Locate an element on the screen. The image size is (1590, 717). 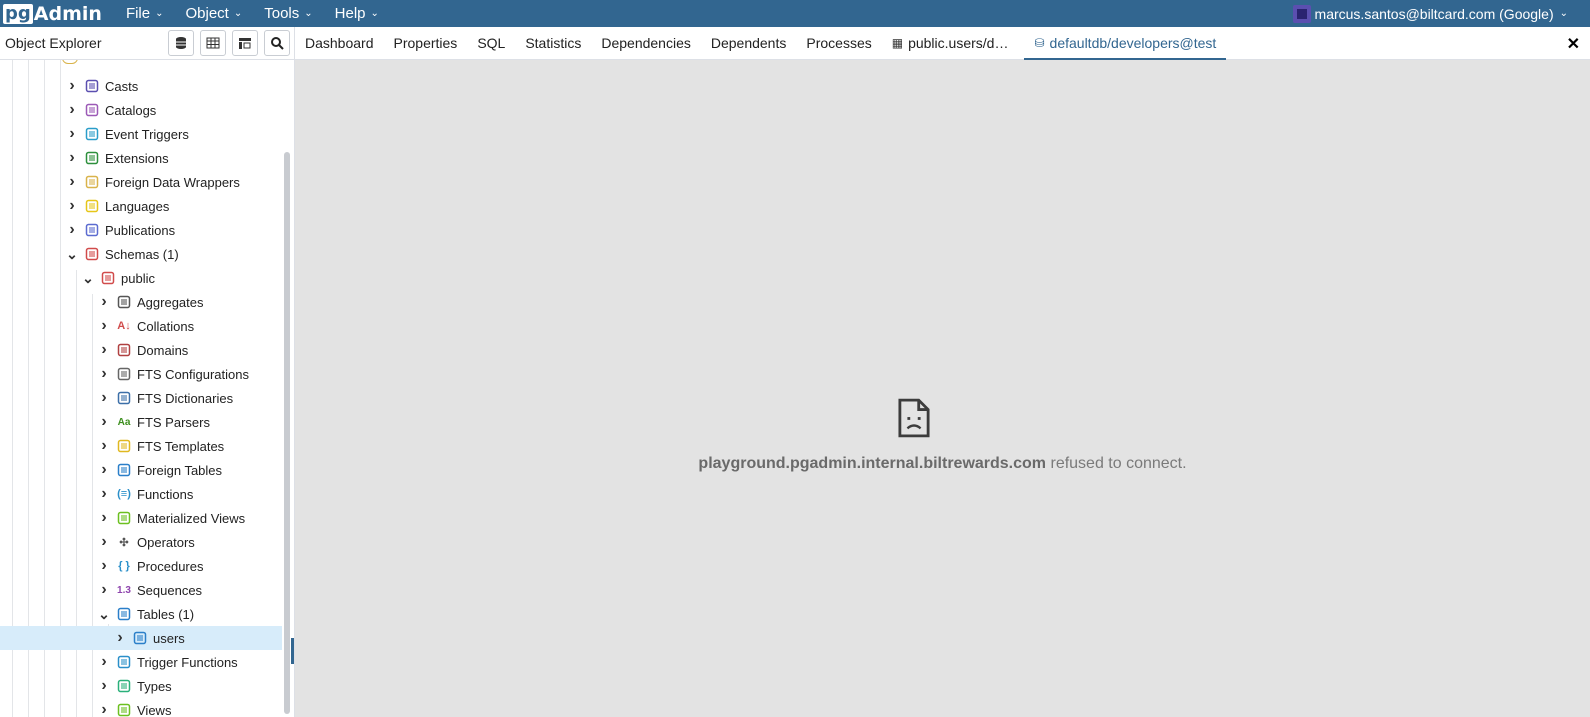
tree-node-materialized-views: › Materialized Views is located at coordinates (141, 518).